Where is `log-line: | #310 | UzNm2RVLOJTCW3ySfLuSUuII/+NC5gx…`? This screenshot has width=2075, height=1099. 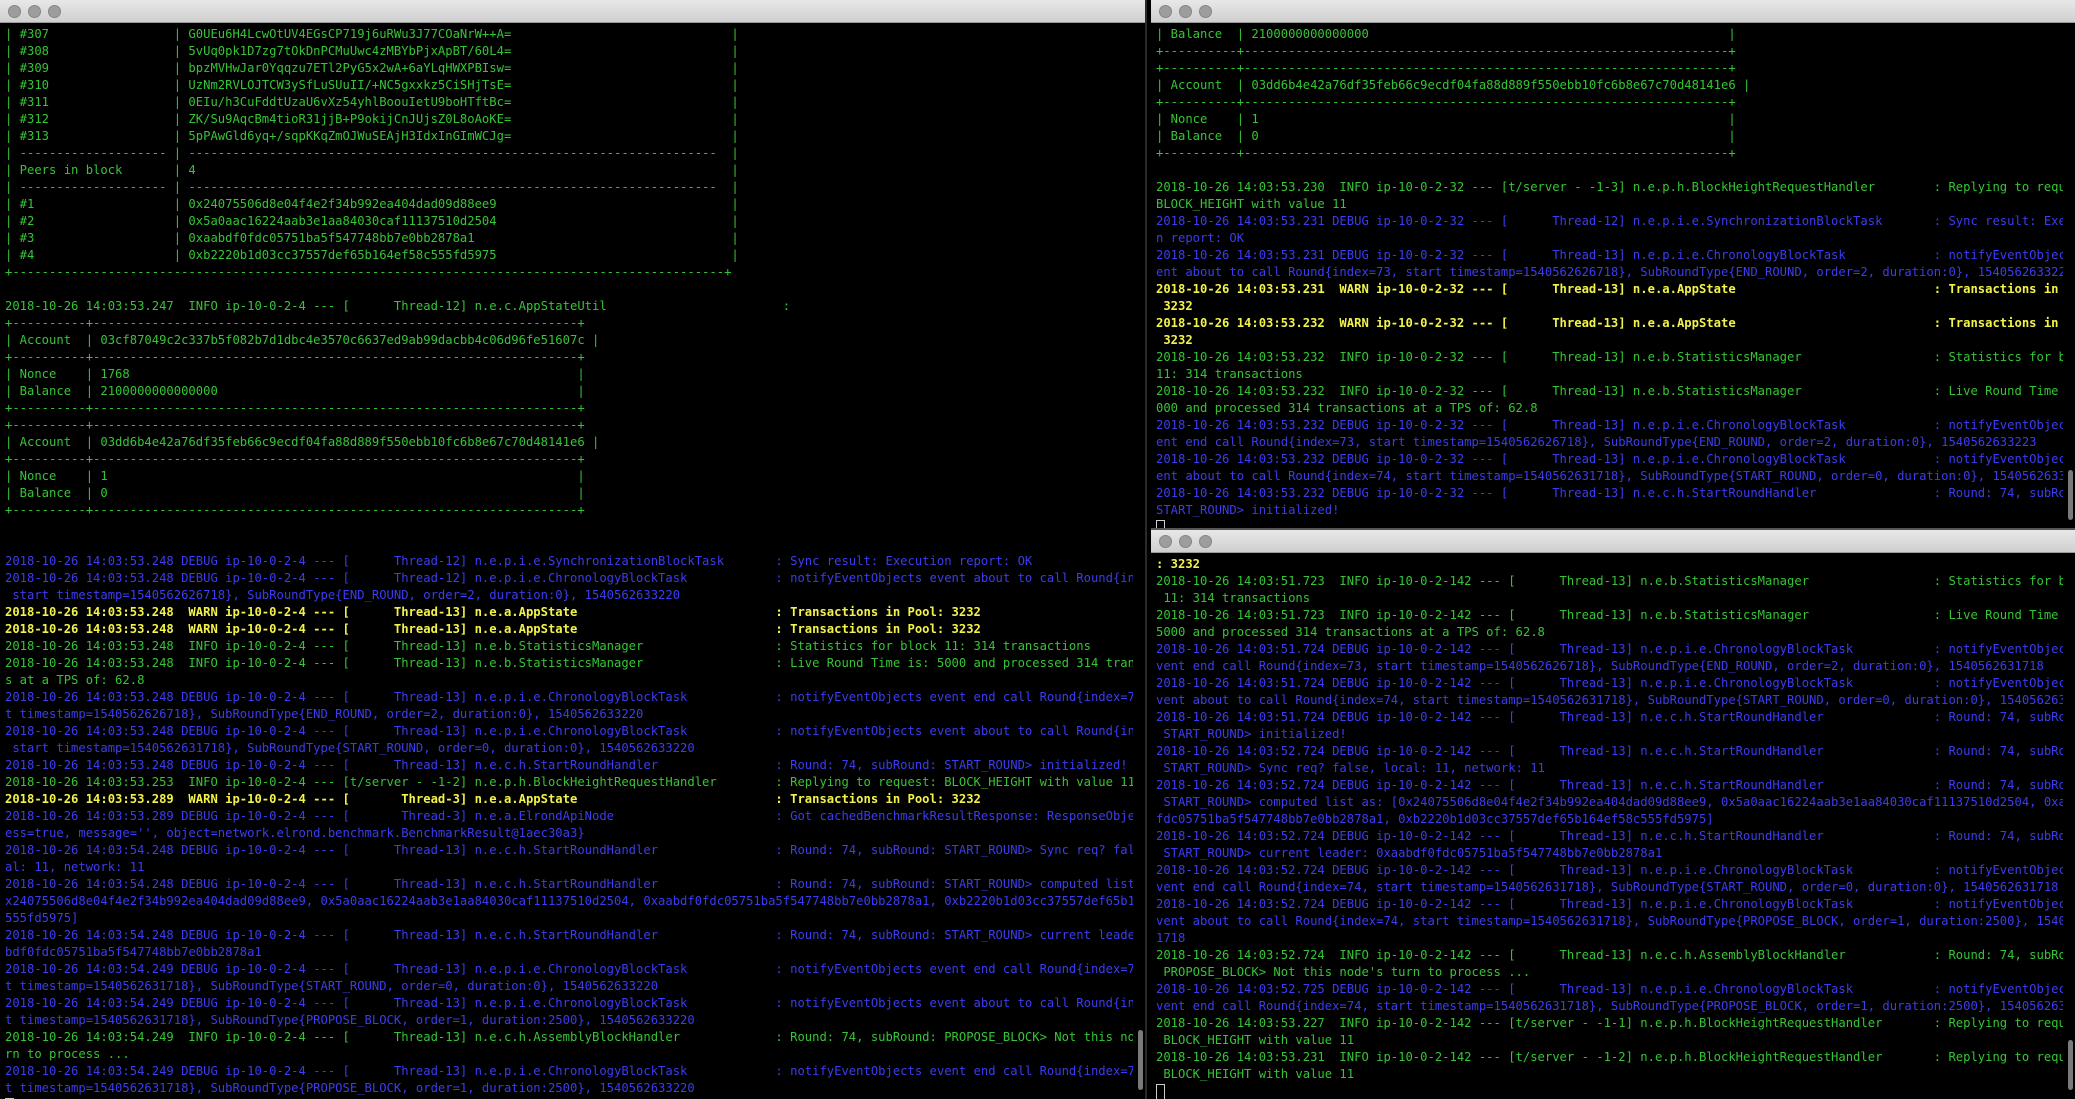
log-line: | #310 | UzNm2RVLOJTCW3ySfLuSUuII/+NC5gx… is located at coordinates (372, 85).